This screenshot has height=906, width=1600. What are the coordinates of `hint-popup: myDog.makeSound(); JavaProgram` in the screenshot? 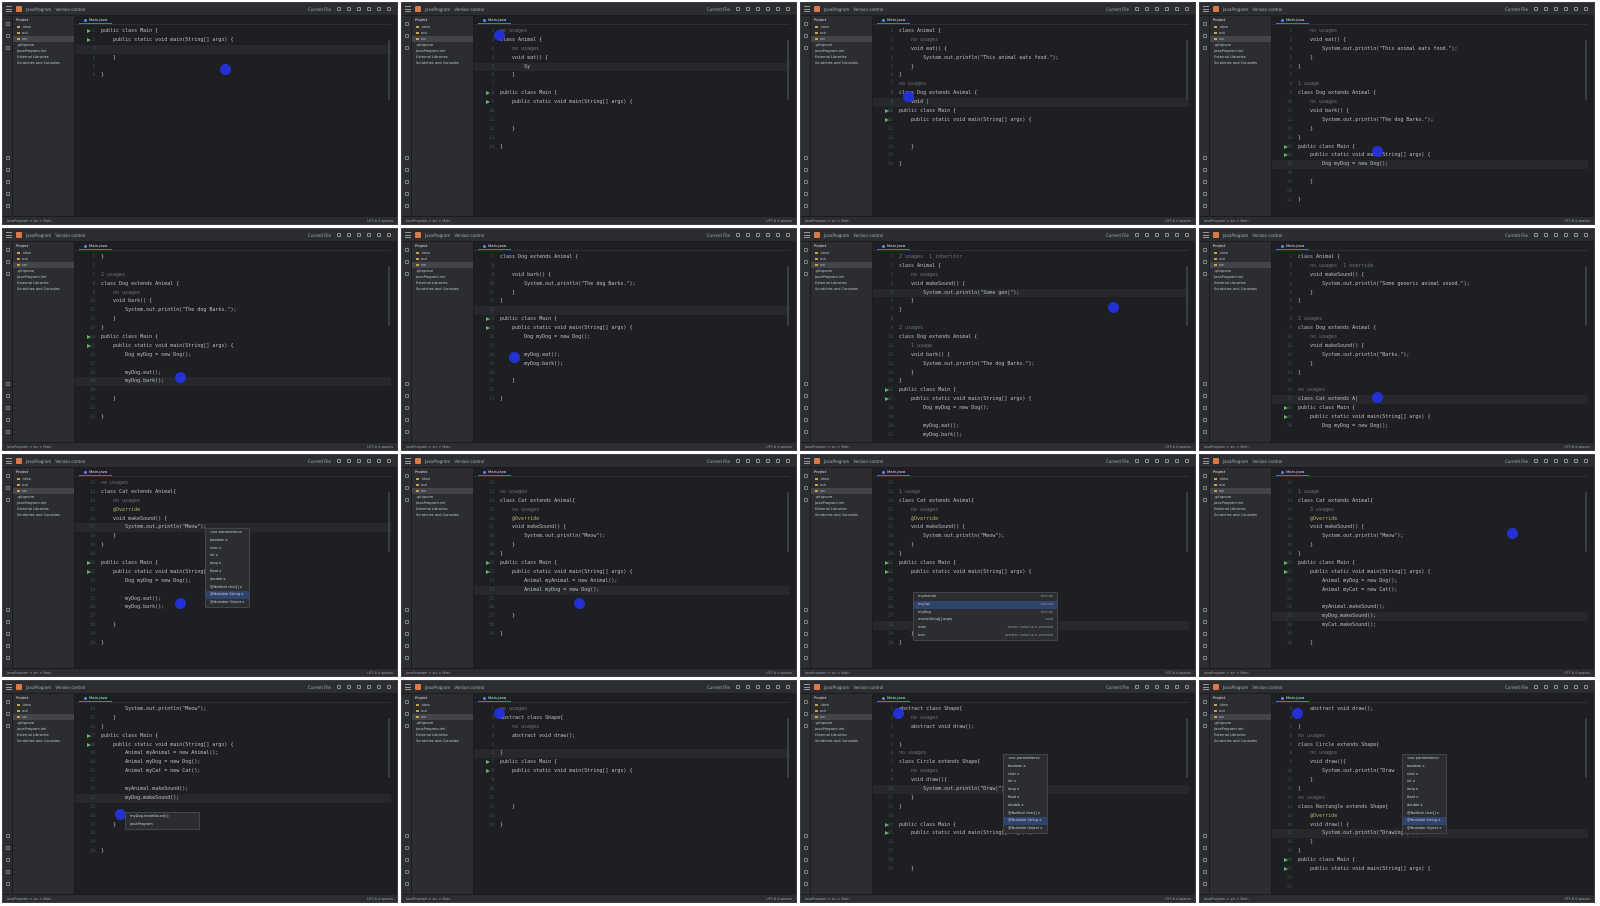 It's located at (162, 821).